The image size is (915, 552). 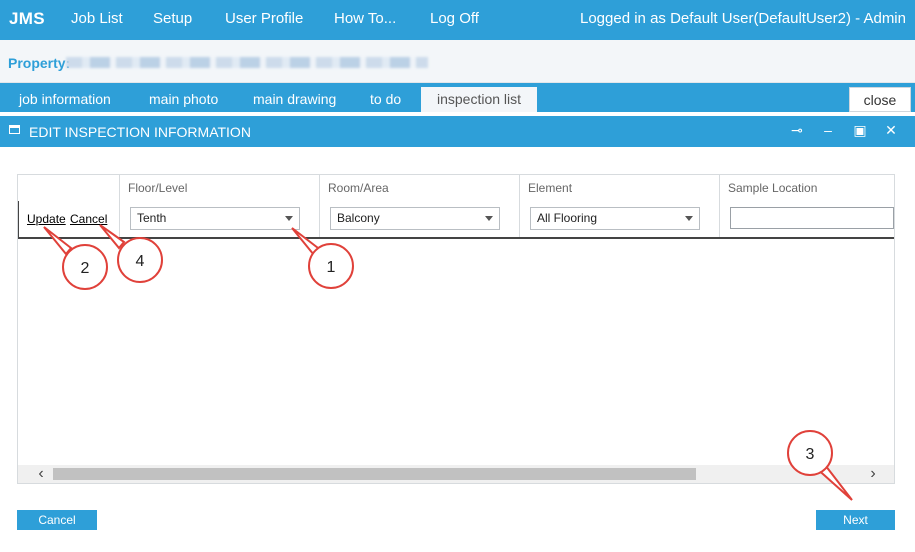 What do you see at coordinates (820, 465) in the screenshot?
I see `callout-3: 3` at bounding box center [820, 465].